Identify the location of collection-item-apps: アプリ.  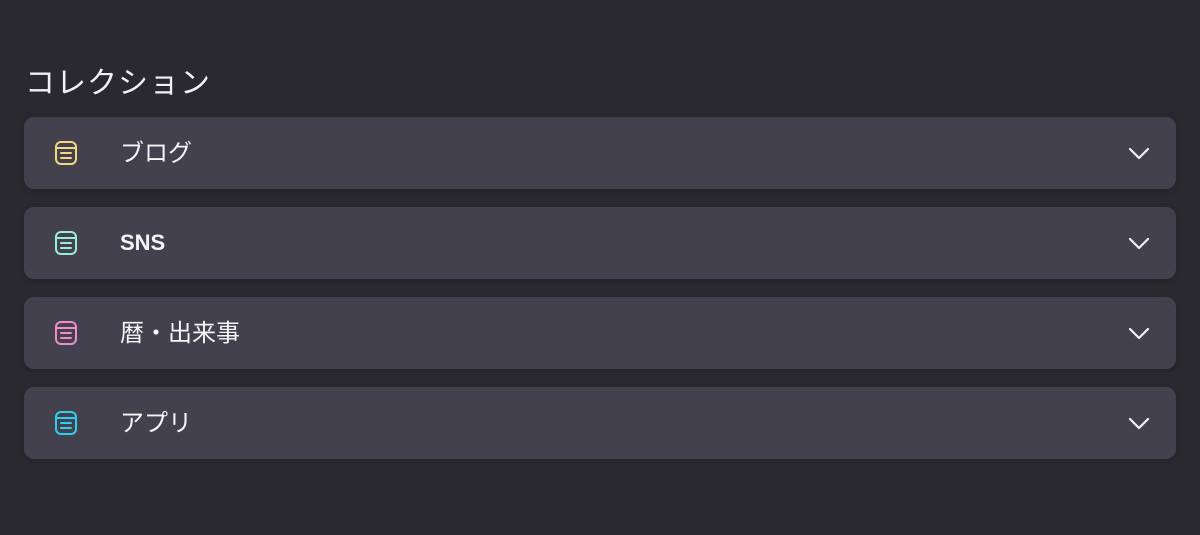
(600, 423).